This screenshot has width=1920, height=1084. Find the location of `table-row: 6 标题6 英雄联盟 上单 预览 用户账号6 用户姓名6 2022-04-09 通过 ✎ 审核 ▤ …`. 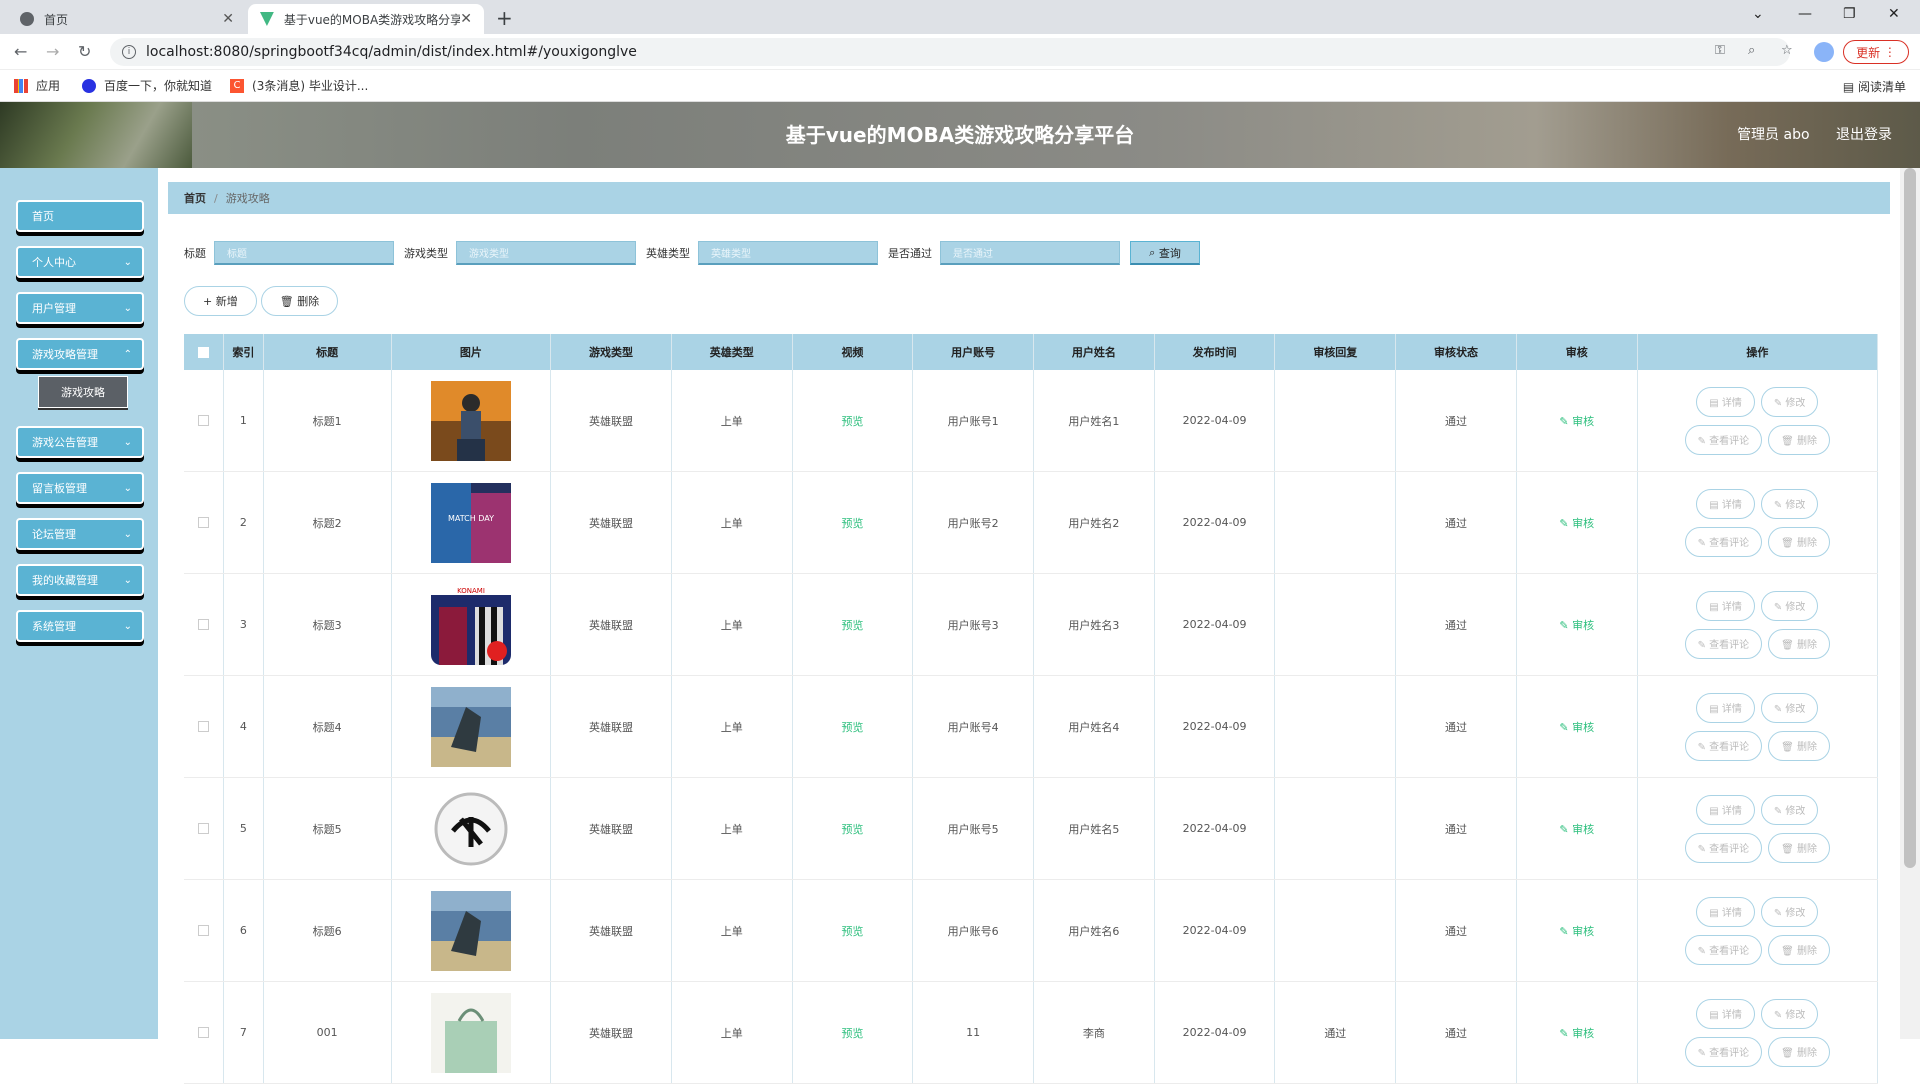

table-row: 6 标题6 英雄联盟 上单 预览 用户账号6 用户姓名6 2022-04-09 通过 ✎ 审核 ▤ … is located at coordinates (1031, 931).